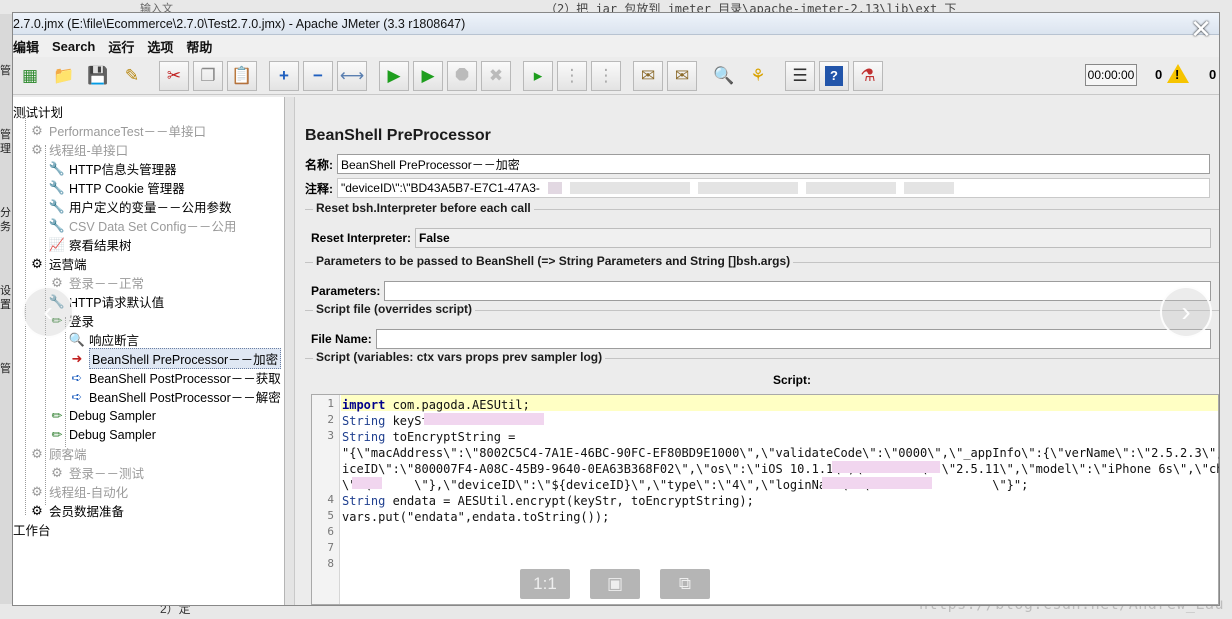 Image resolution: width=1232 pixels, height=619 pixels. I want to click on tree-node: 🔧 HTTP Cookie 管理器, so click(117, 187).